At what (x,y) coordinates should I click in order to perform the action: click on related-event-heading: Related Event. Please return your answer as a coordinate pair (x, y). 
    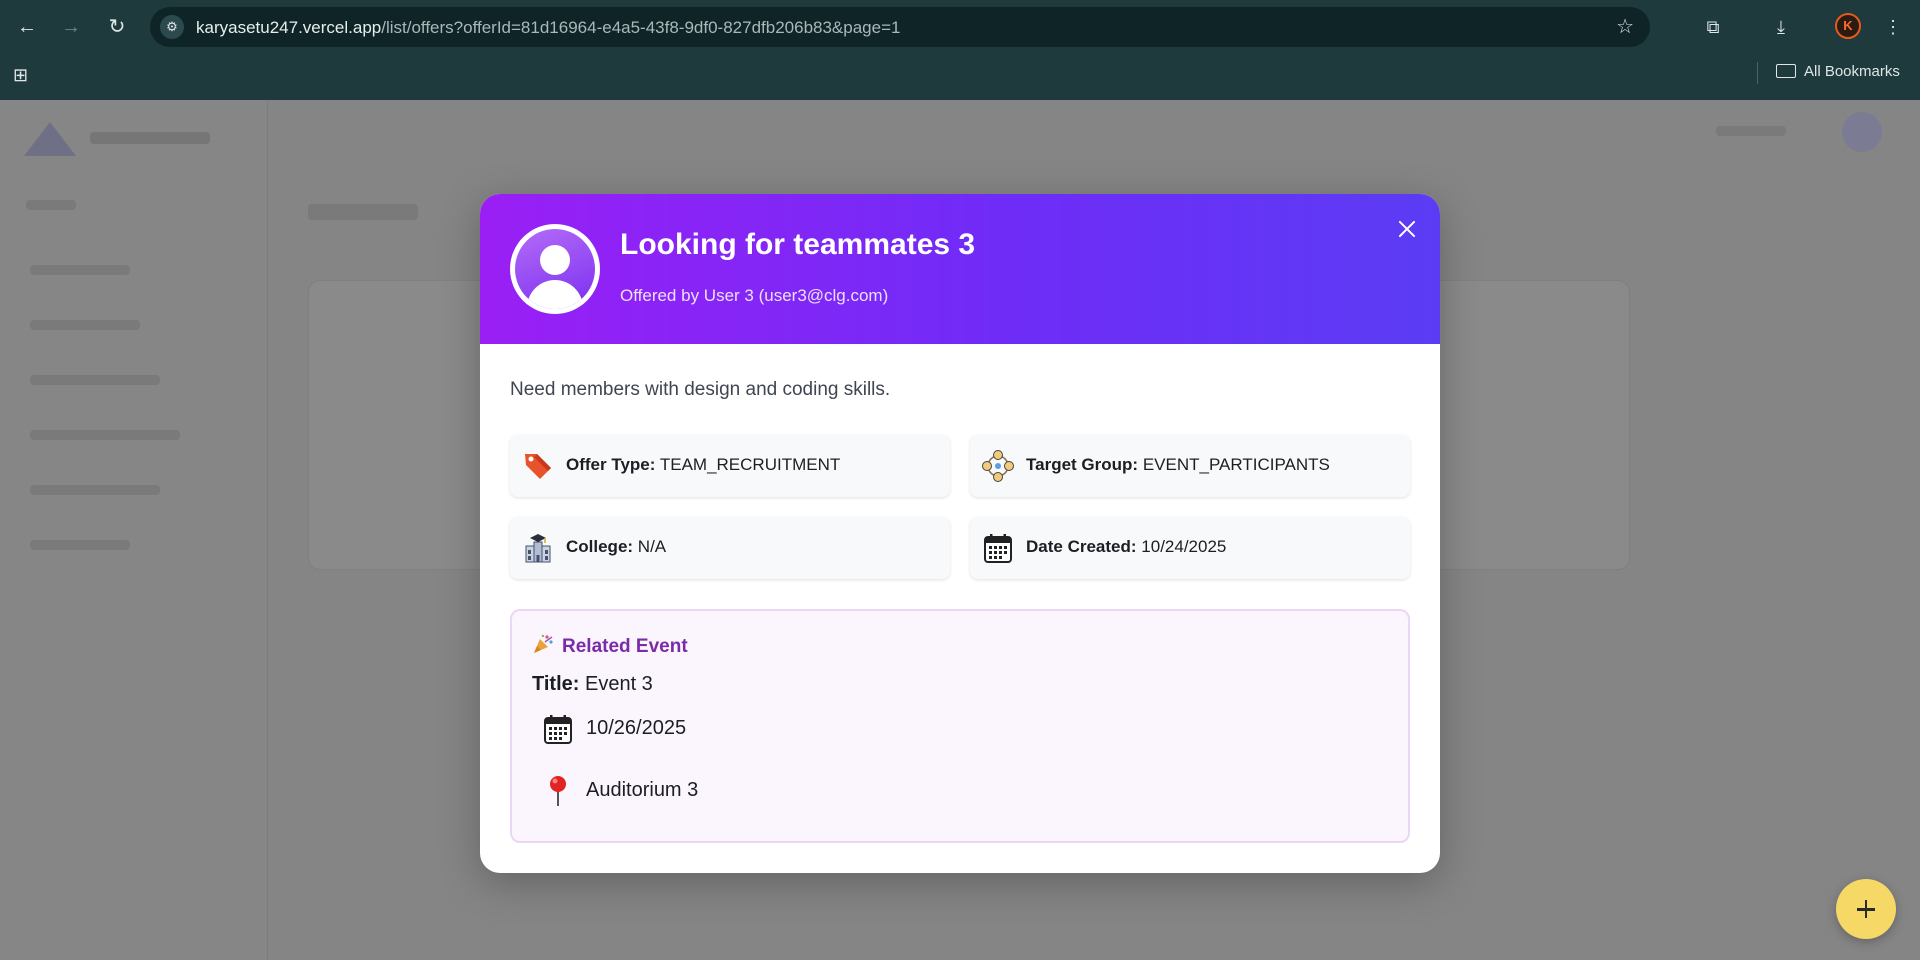
    Looking at the image, I should click on (610, 645).